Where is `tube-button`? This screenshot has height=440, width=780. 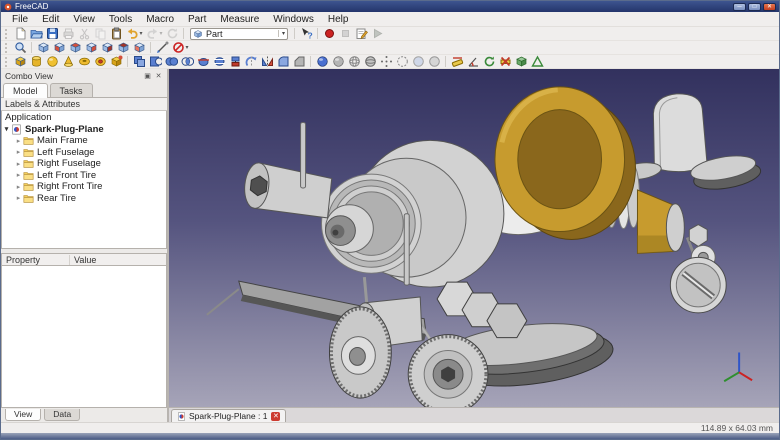
tube-button is located at coordinates (100, 62).